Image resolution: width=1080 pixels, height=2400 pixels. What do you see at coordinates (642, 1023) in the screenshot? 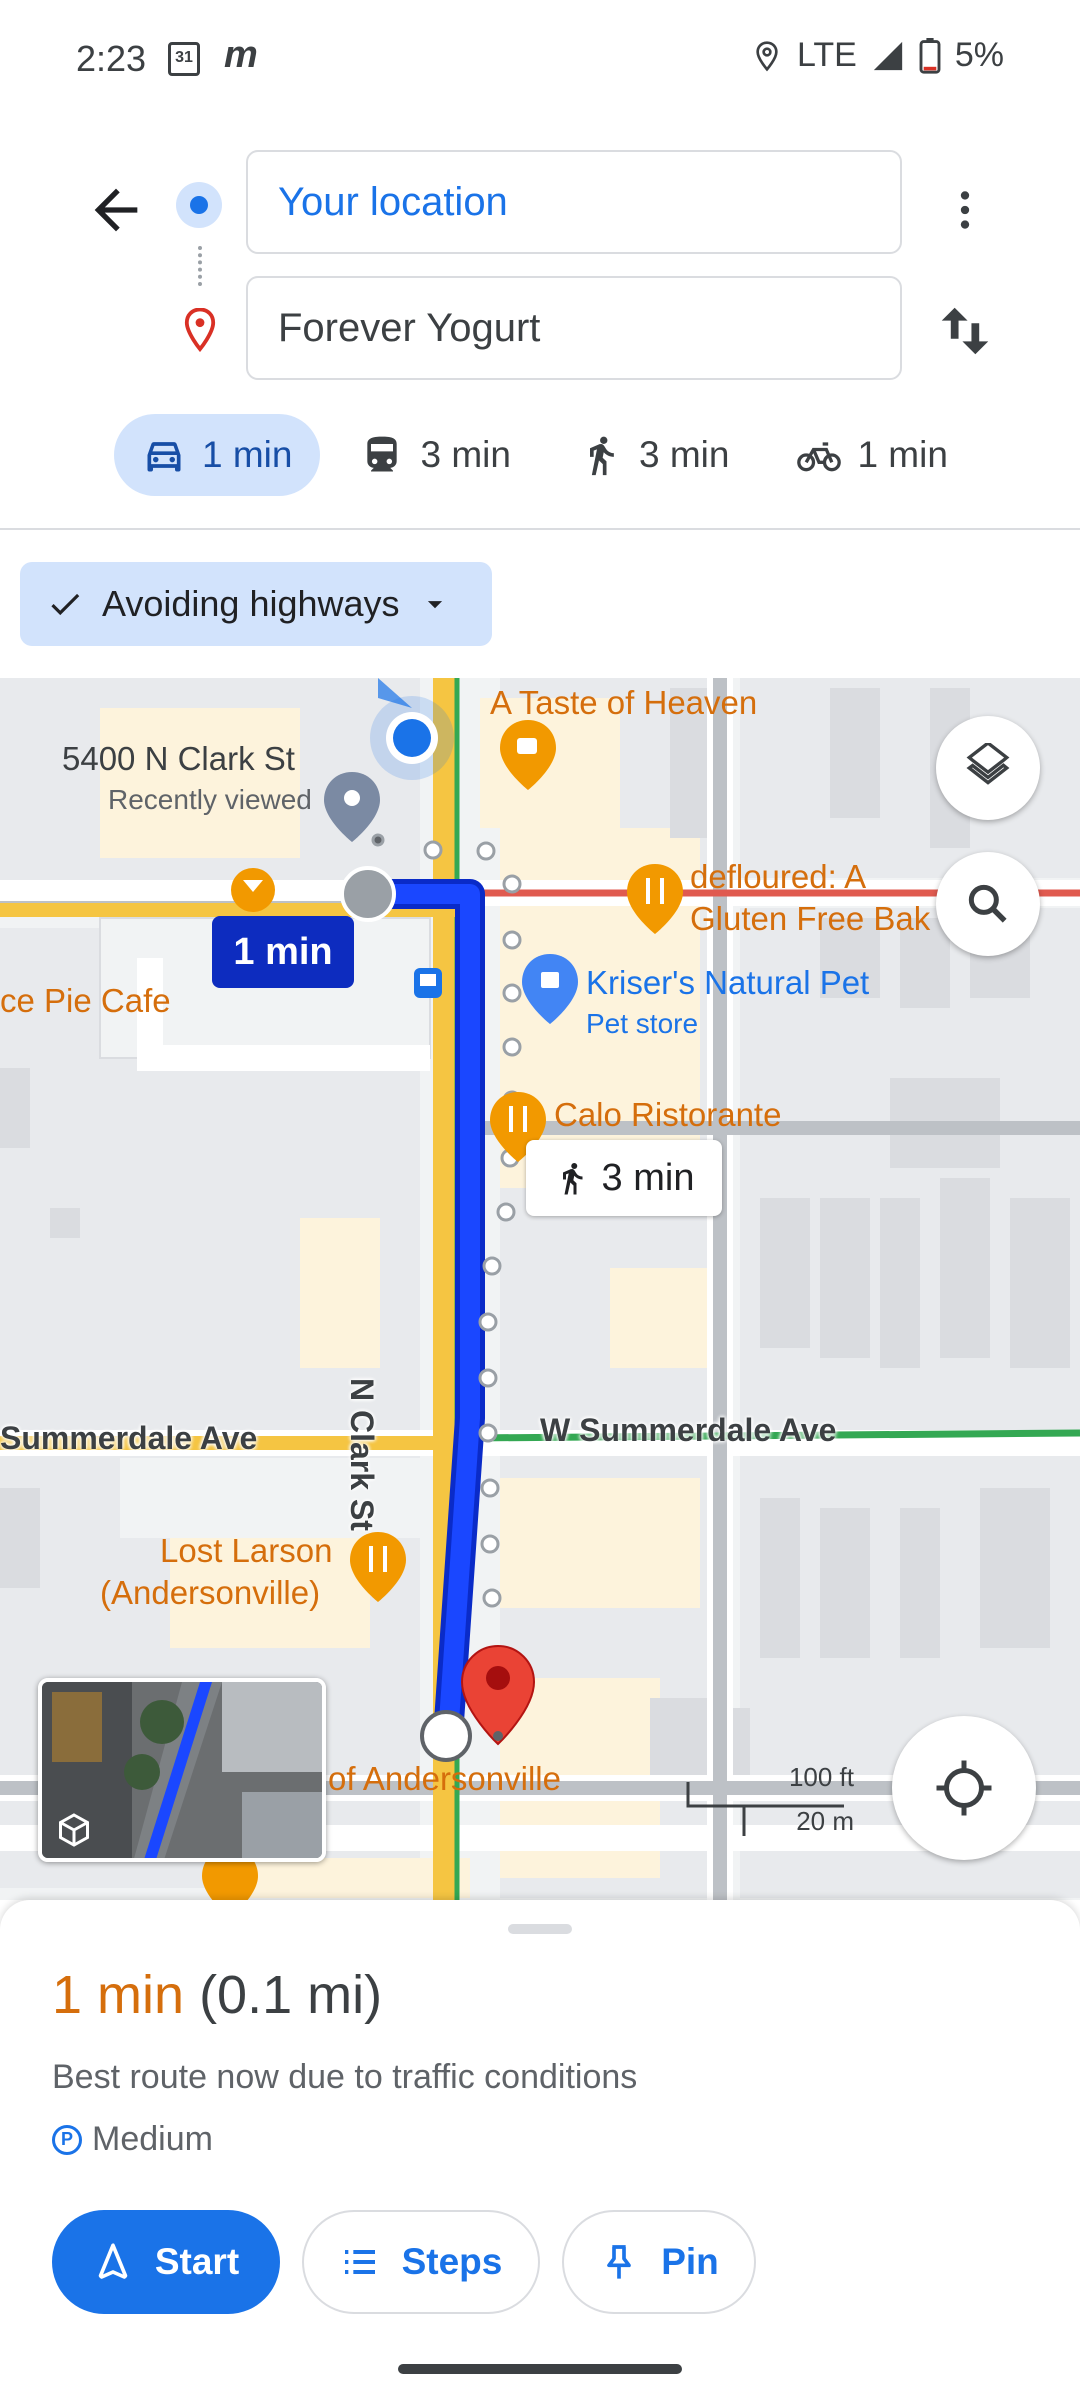
I see `poi-pet-store: Pet store` at bounding box center [642, 1023].